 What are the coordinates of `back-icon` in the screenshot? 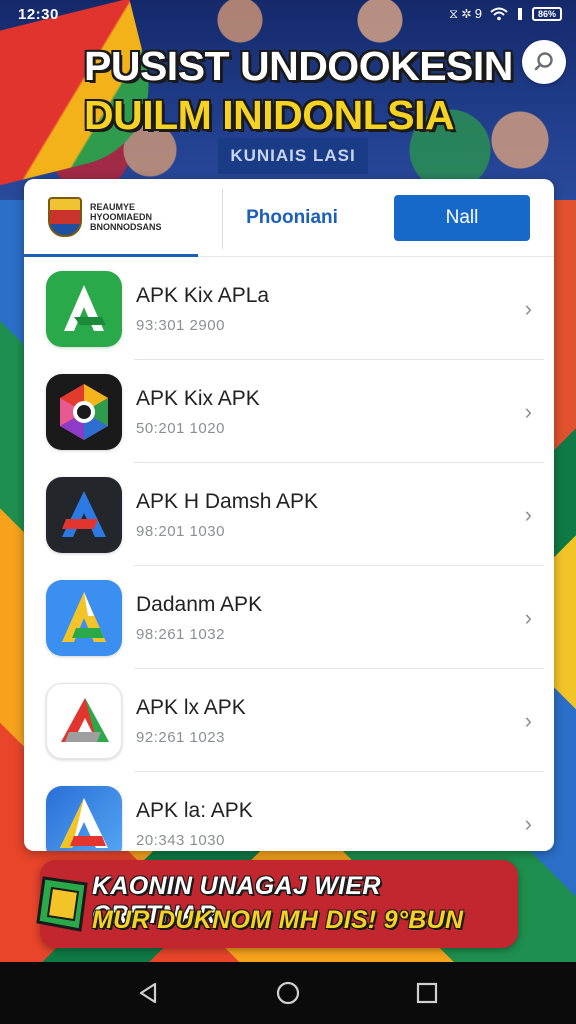 It's located at (148, 993).